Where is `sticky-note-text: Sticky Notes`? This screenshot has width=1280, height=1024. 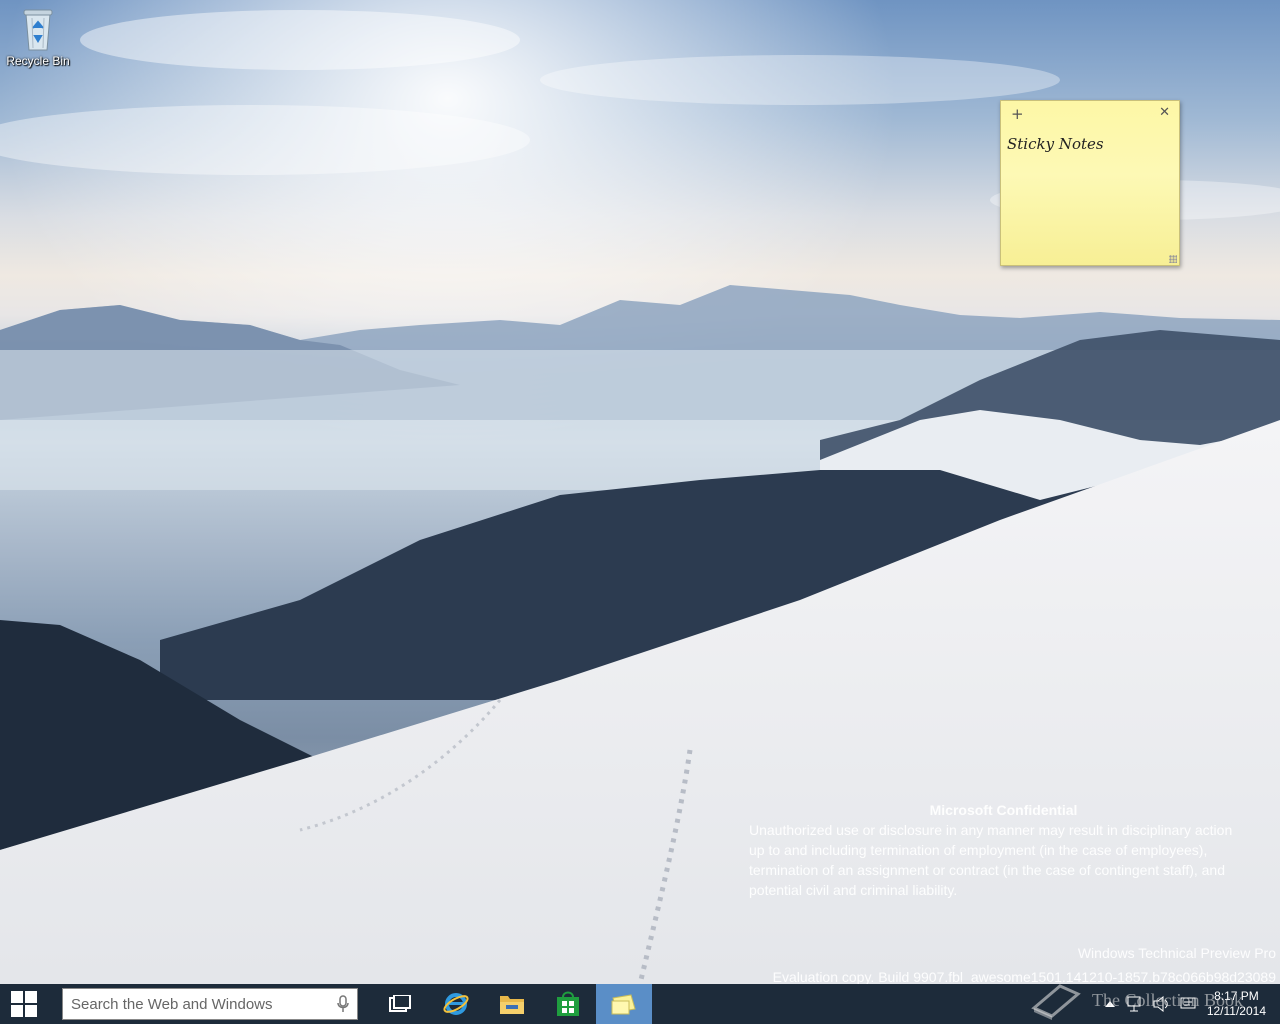 sticky-note-text: Sticky Notes is located at coordinates (1090, 144).